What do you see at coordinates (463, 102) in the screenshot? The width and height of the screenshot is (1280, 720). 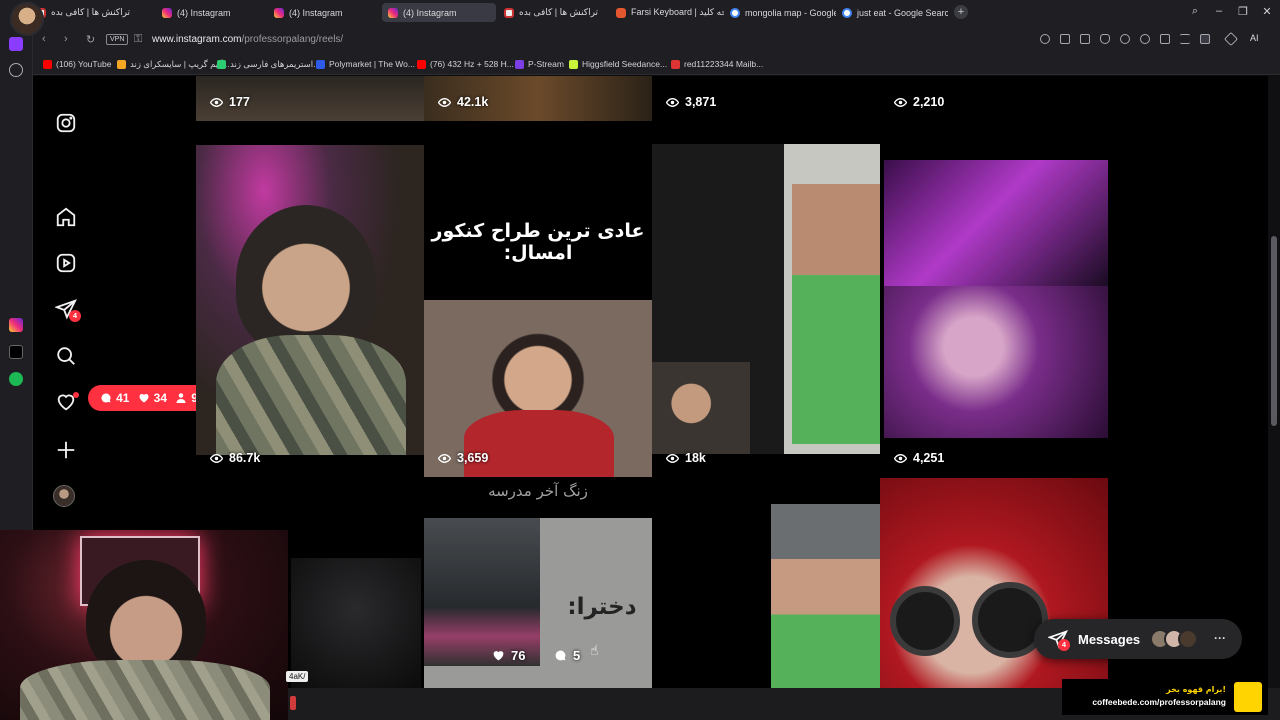 I see `reel-views-r1-2: 42.1k` at bounding box center [463, 102].